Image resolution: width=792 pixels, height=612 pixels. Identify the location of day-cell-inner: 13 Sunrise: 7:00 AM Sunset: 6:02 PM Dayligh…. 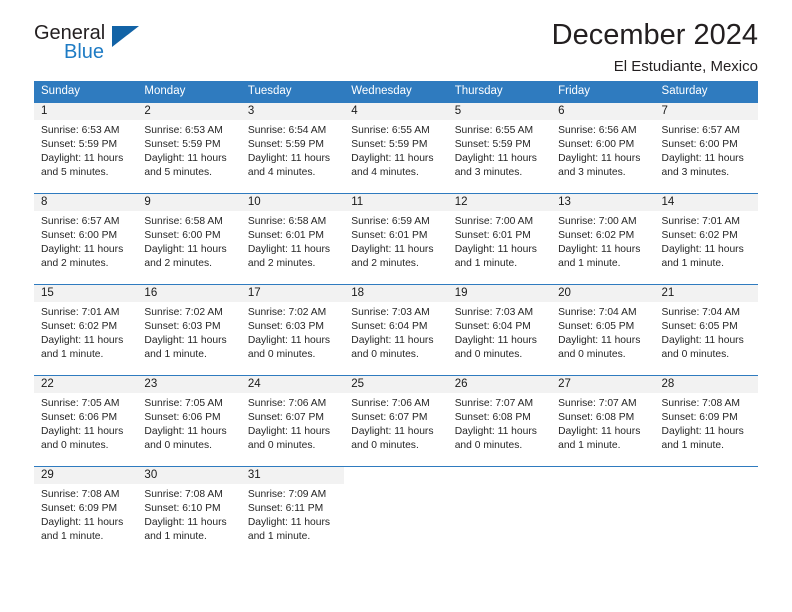
(603, 239).